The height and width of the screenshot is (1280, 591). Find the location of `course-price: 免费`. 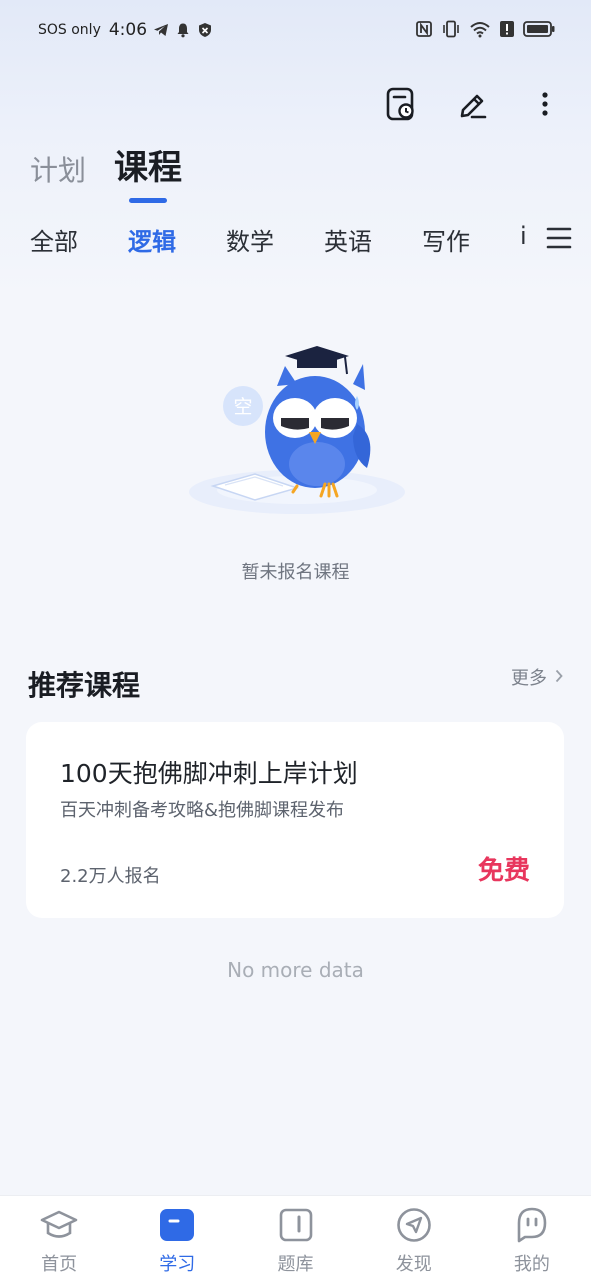

course-price: 免费 is located at coordinates (503, 871).